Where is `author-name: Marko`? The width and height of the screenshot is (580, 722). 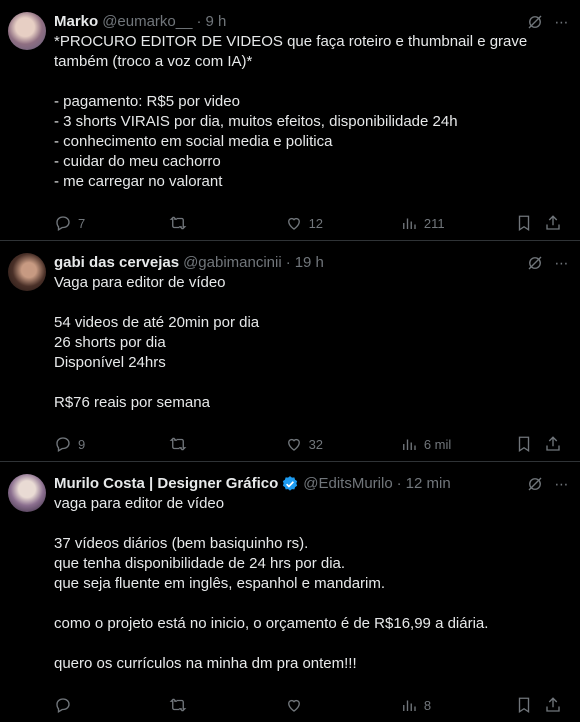
author-name: Marko is located at coordinates (76, 22).